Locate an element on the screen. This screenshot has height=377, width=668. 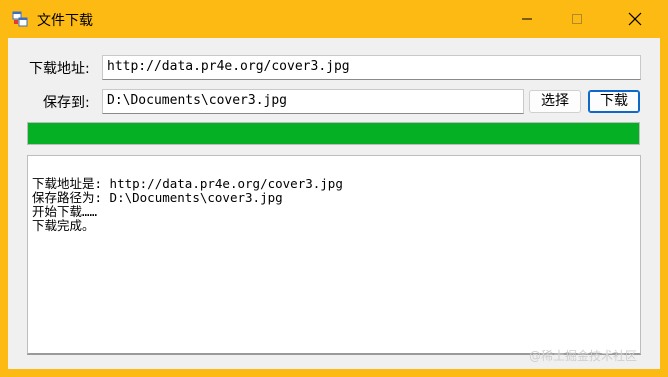
save-path-input: D:\Documents\cover3.jpg is located at coordinates (313, 101).